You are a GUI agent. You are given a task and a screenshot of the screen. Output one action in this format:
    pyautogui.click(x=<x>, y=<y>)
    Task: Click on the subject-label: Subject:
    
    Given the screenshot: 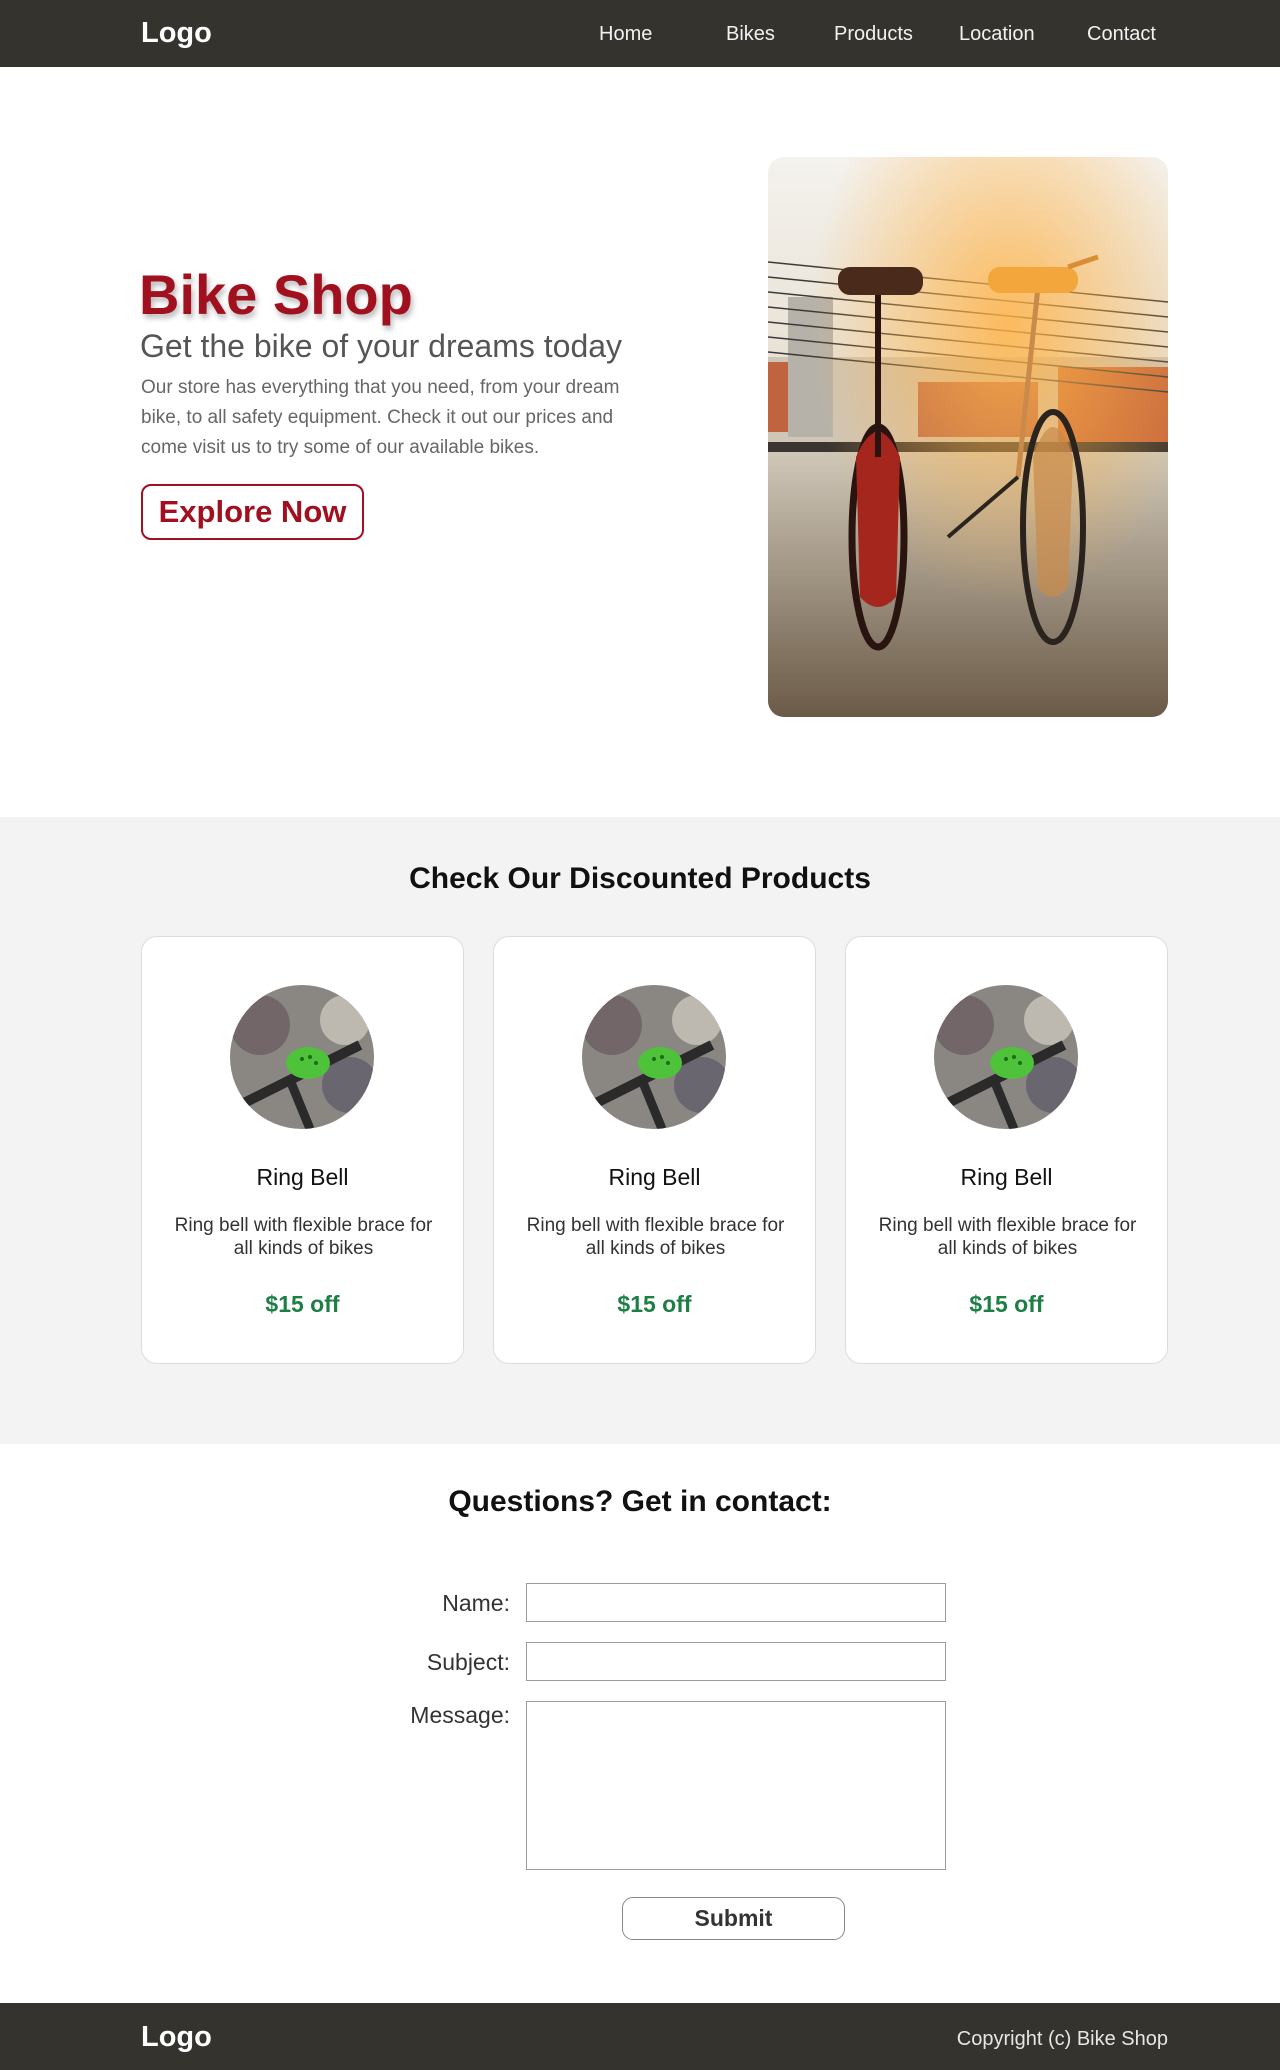 What is the action you would take?
    pyautogui.click(x=468, y=1662)
    